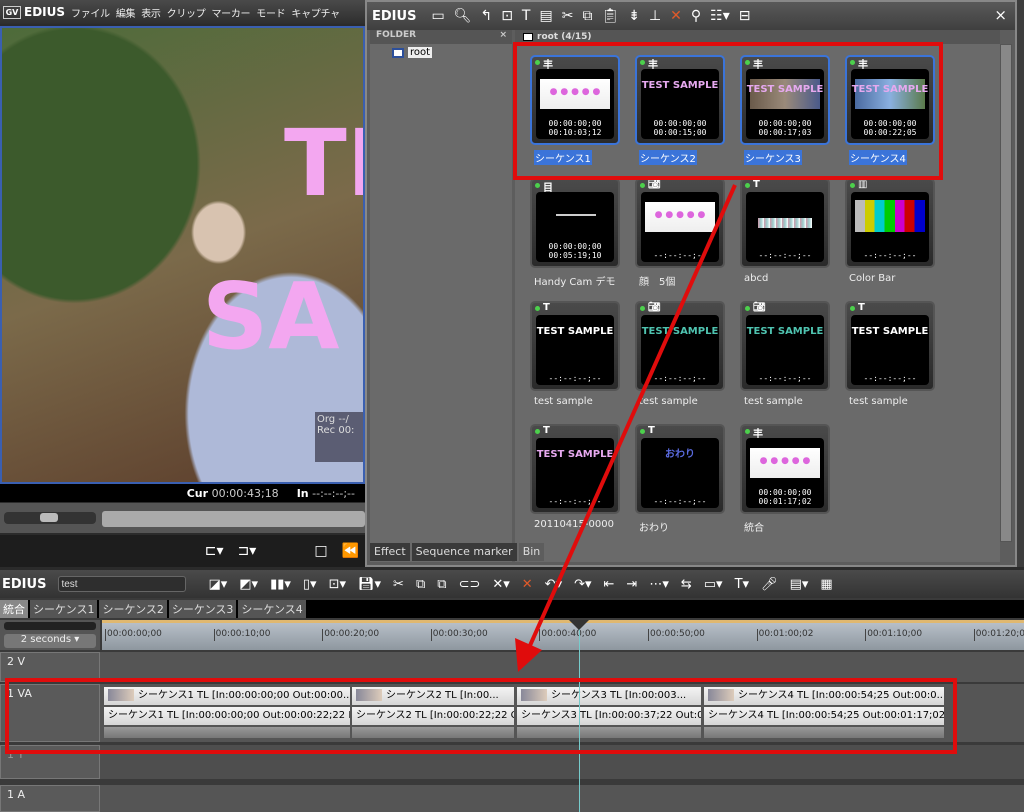 This screenshot has height=812, width=1024. Describe the element at coordinates (528, 655) in the screenshot. I see `arrow-head` at that location.